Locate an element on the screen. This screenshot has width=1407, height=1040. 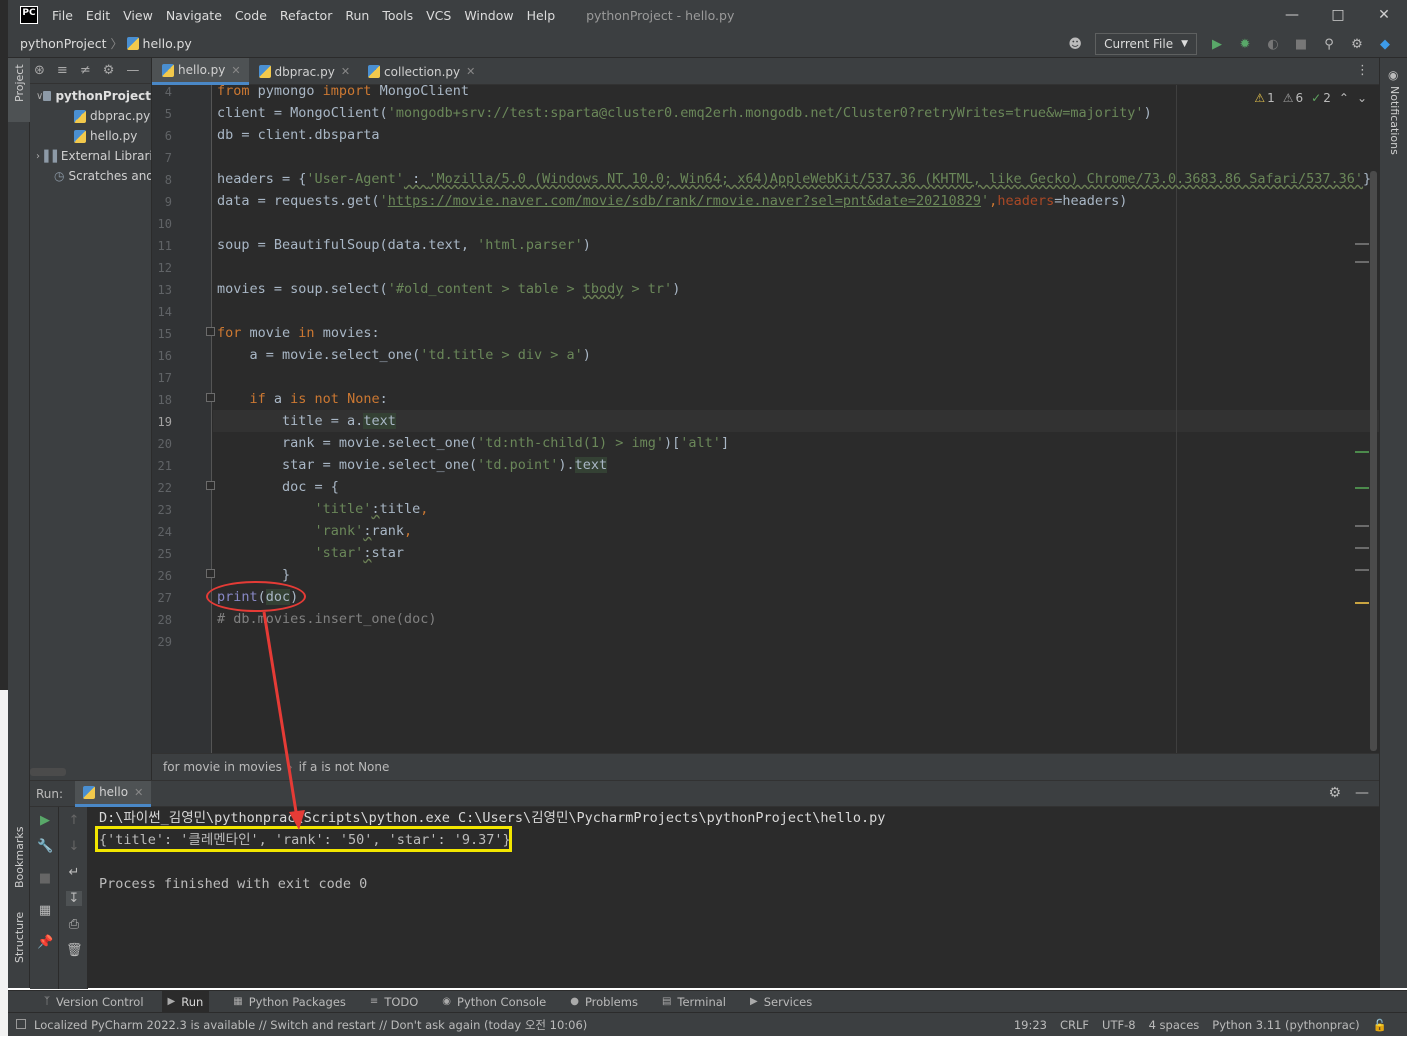
menu-file: File is located at coordinates (62, 15).